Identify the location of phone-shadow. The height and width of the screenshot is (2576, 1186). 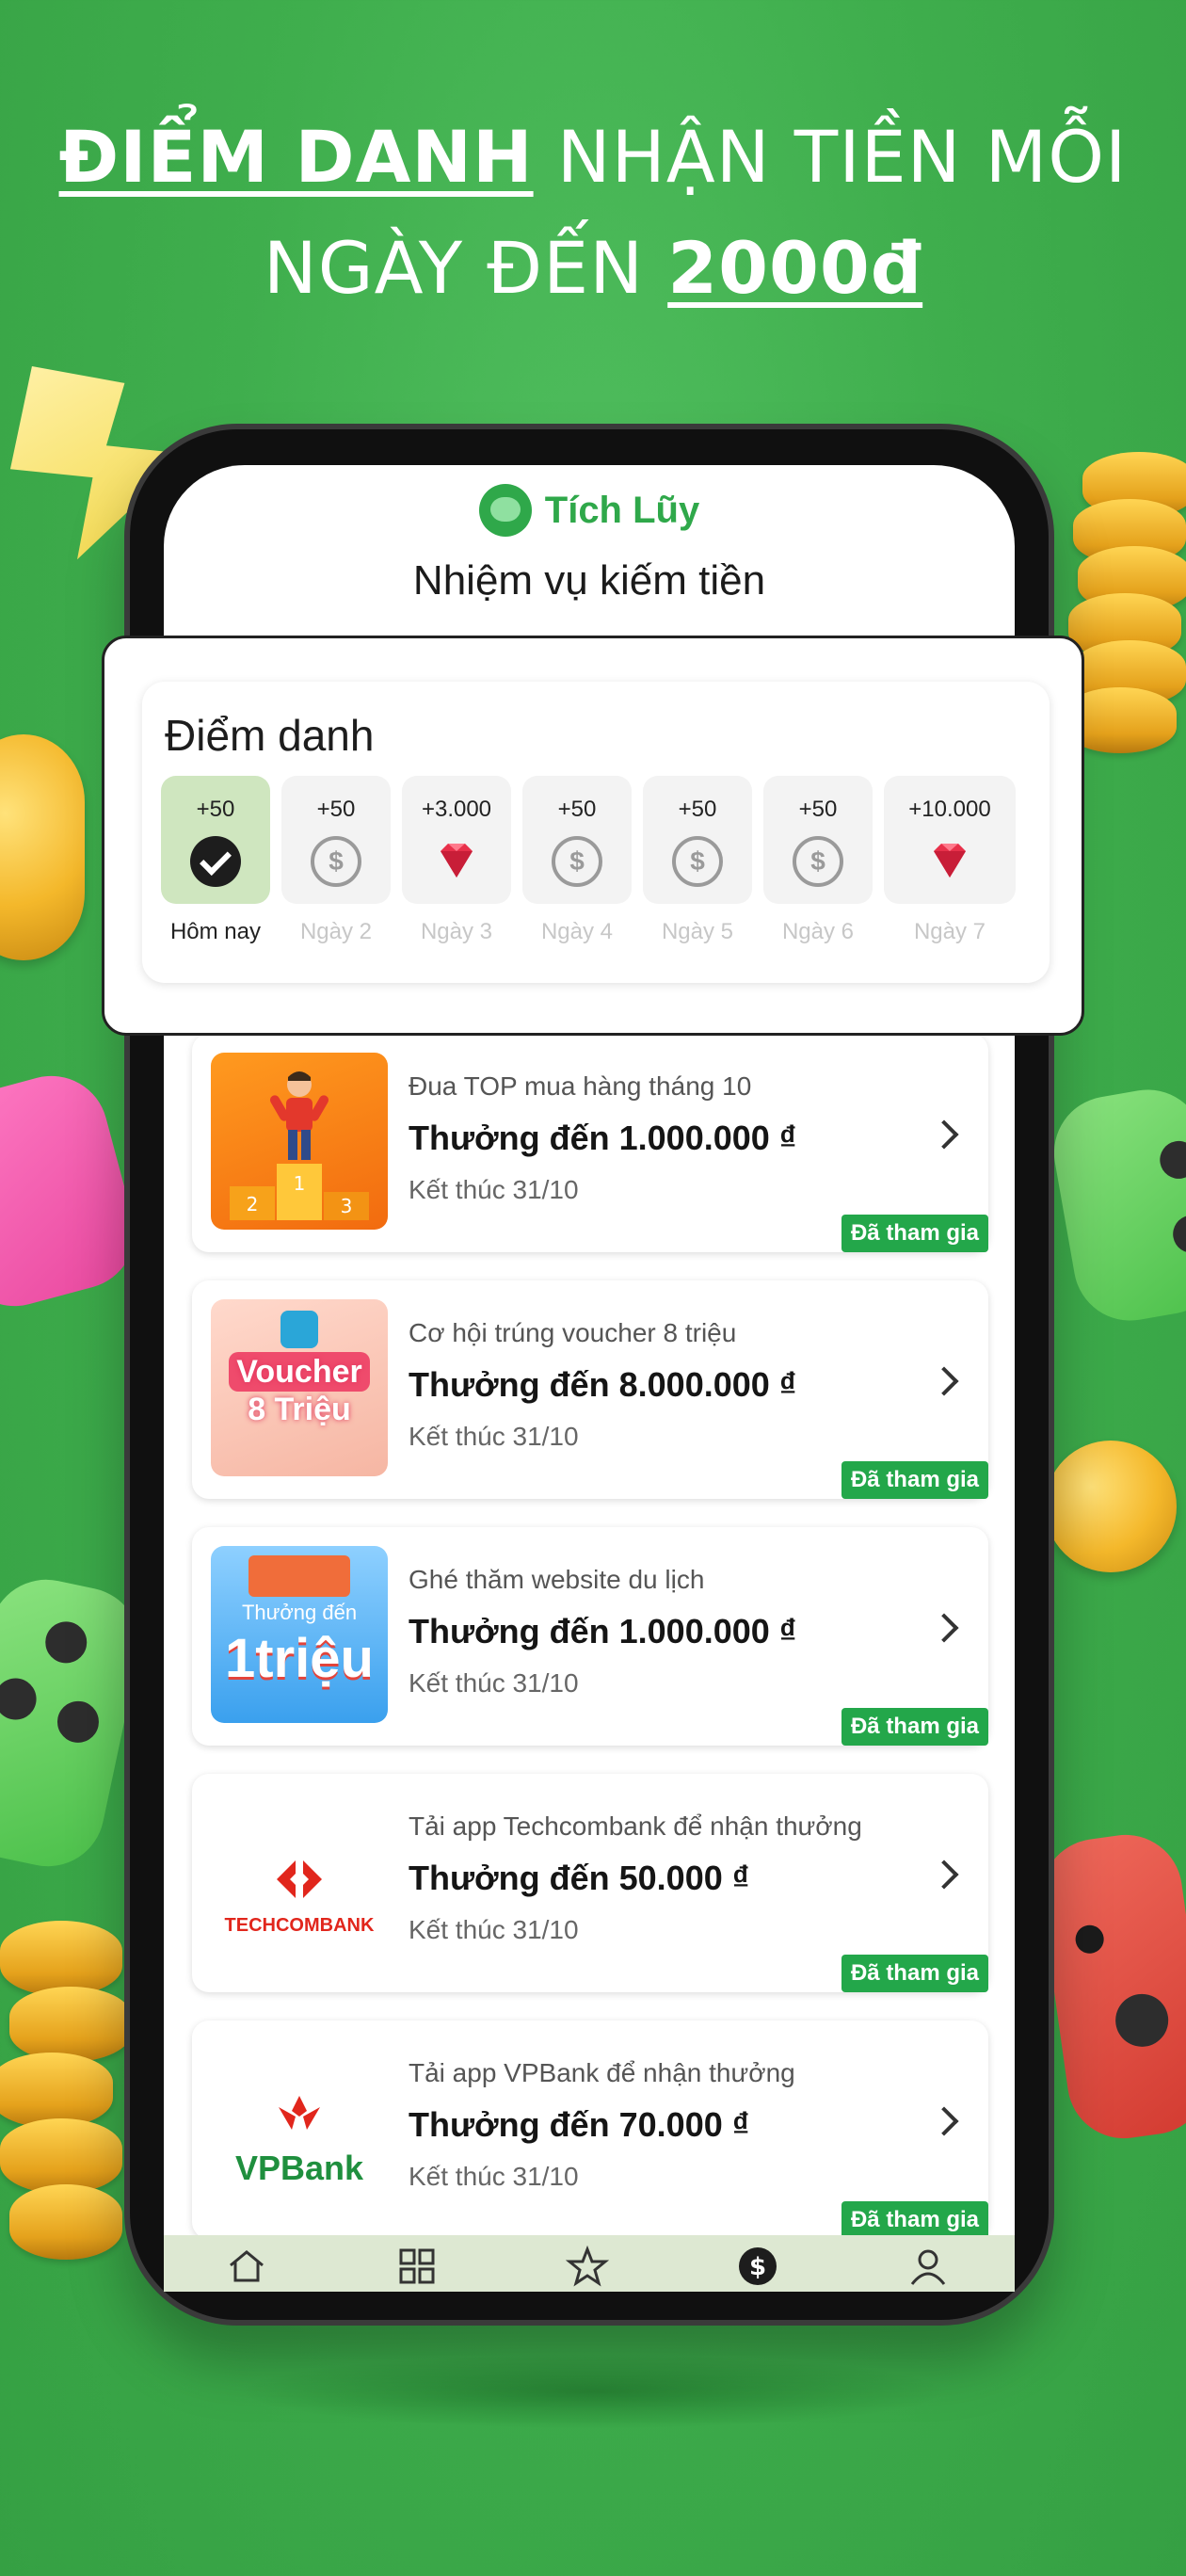
(593, 2391).